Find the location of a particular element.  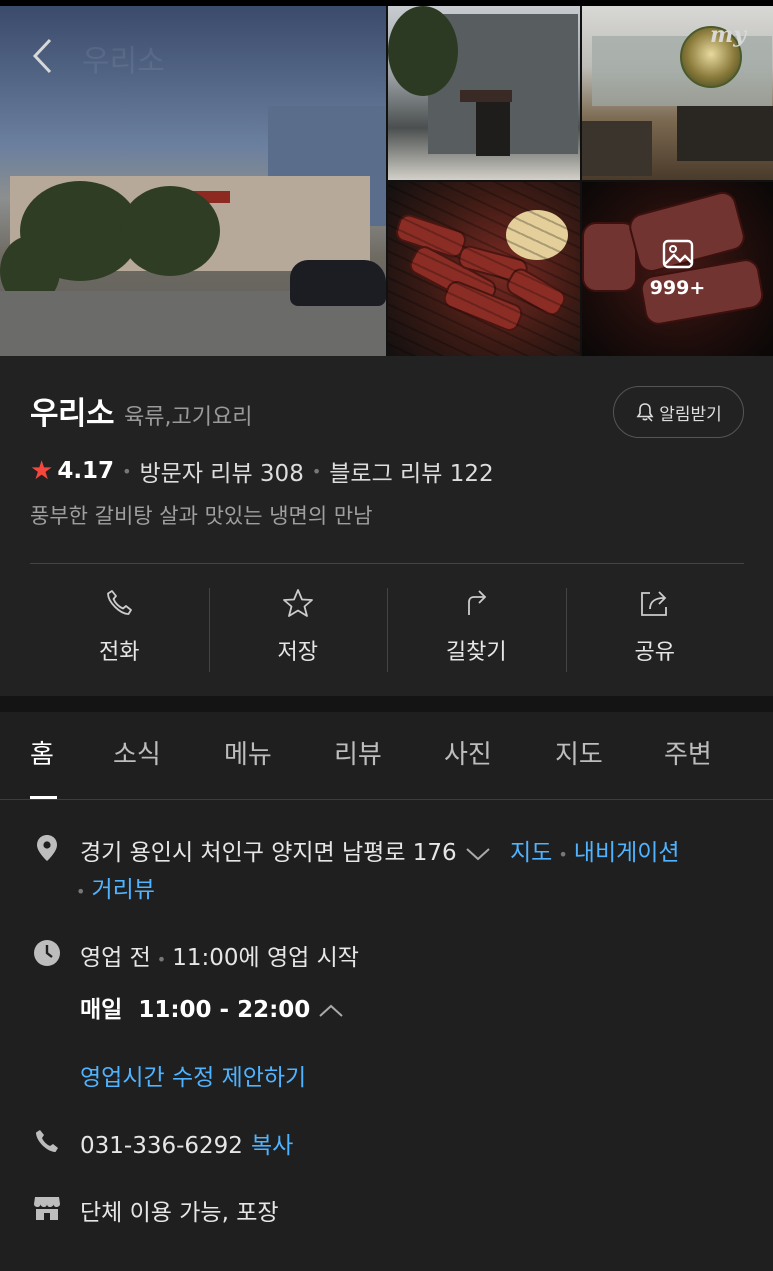

clock-icon is located at coordinates (47, 953).